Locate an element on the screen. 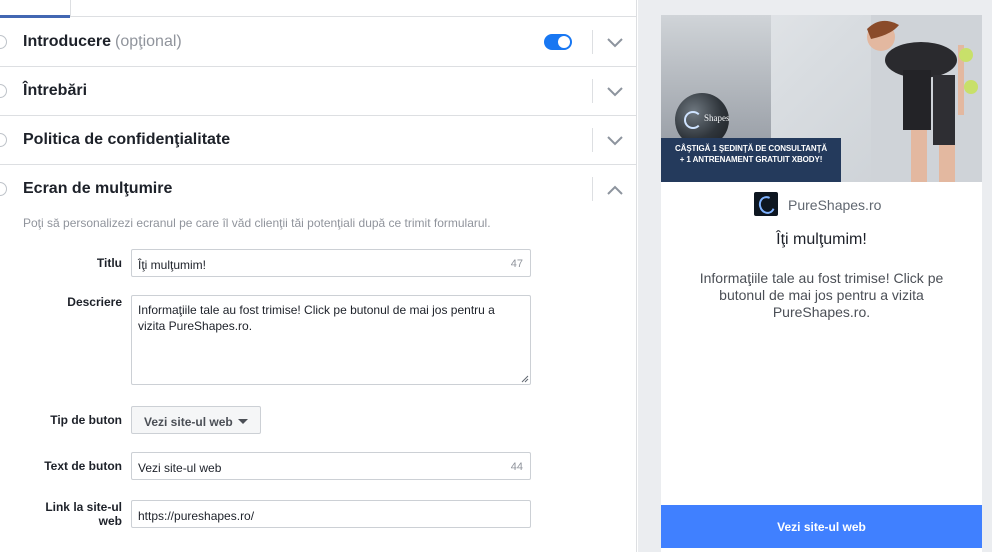 This screenshot has width=992, height=552. section-title: Politica de confidenţialitate is located at coordinates (127, 139).